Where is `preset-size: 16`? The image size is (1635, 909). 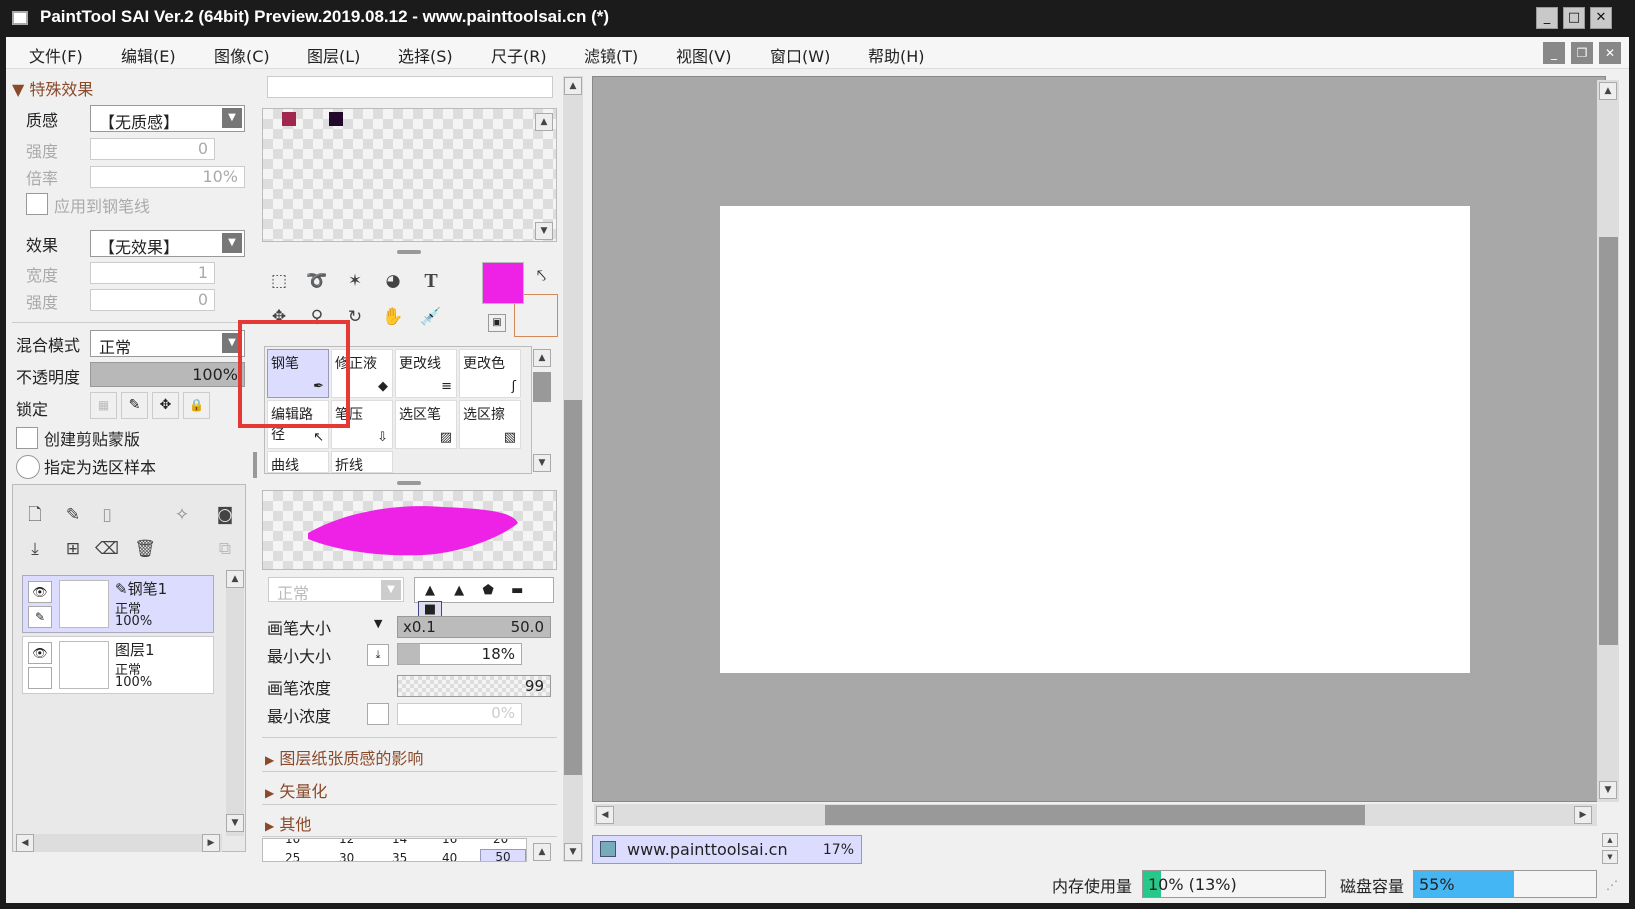 preset-size: 16 is located at coordinates (449, 842).